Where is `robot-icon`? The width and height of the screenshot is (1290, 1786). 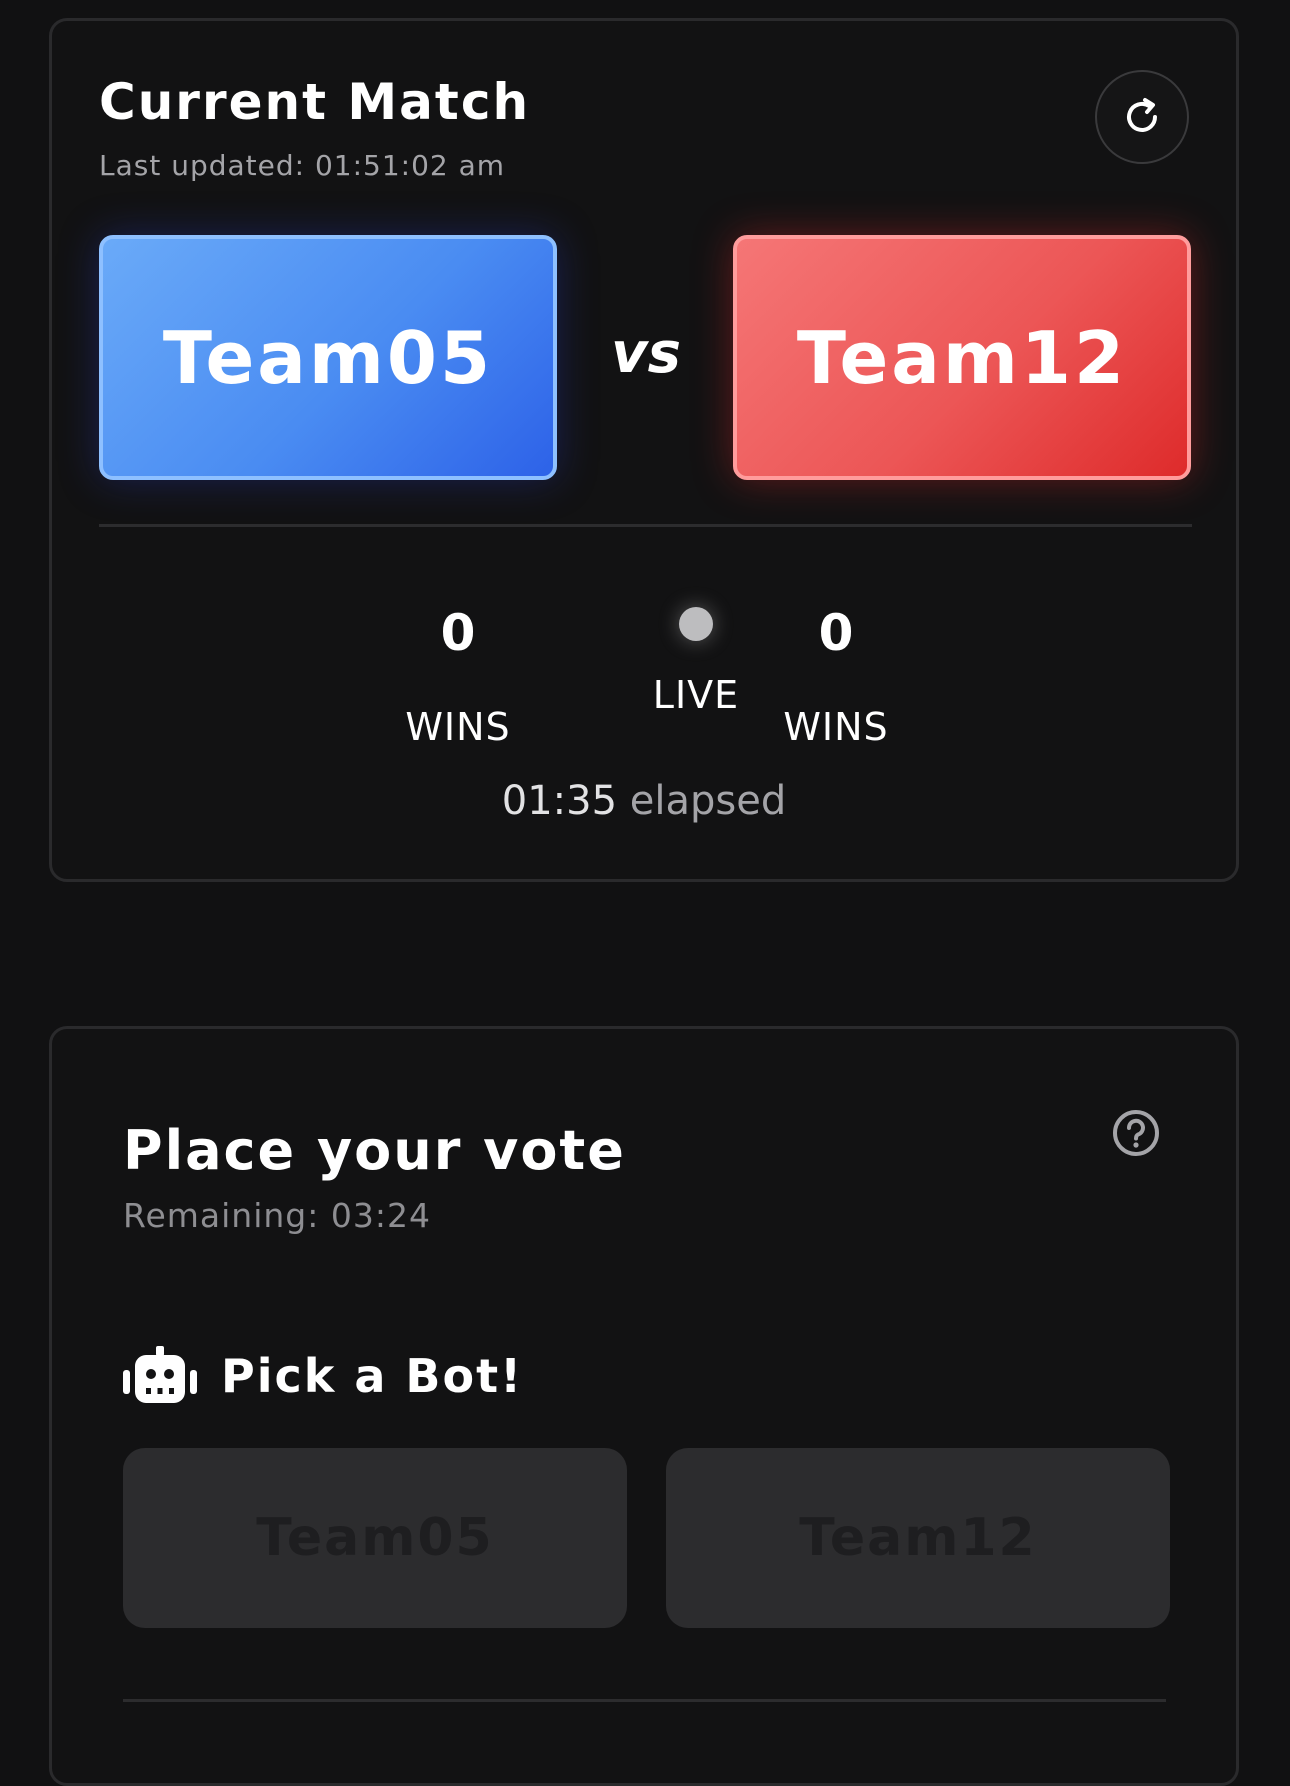 robot-icon is located at coordinates (160, 1374).